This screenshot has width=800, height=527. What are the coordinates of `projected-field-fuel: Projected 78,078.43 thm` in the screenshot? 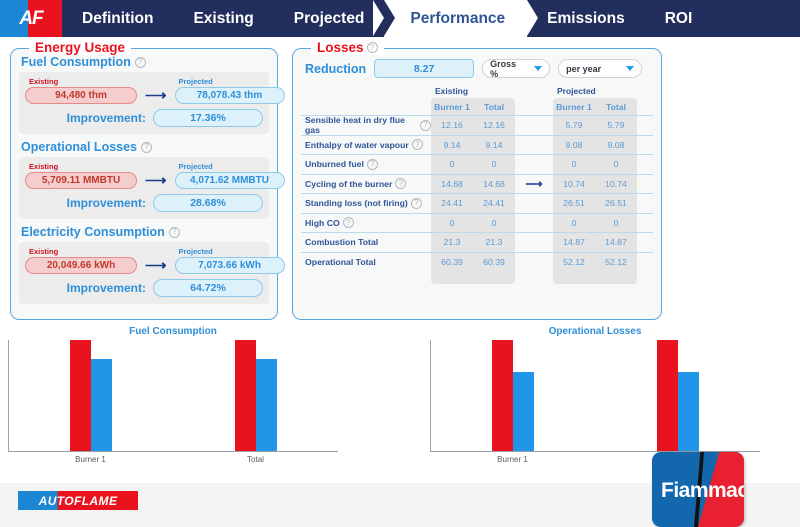 It's located at (229, 90).